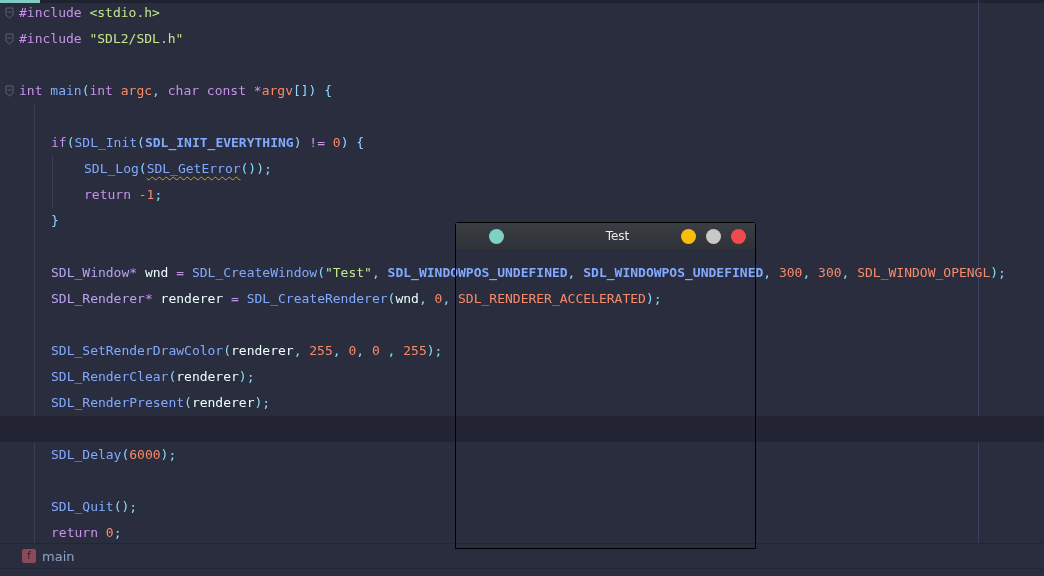 This screenshot has height=576, width=1044. What do you see at coordinates (713, 236) in the screenshot?
I see `maximize-button` at bounding box center [713, 236].